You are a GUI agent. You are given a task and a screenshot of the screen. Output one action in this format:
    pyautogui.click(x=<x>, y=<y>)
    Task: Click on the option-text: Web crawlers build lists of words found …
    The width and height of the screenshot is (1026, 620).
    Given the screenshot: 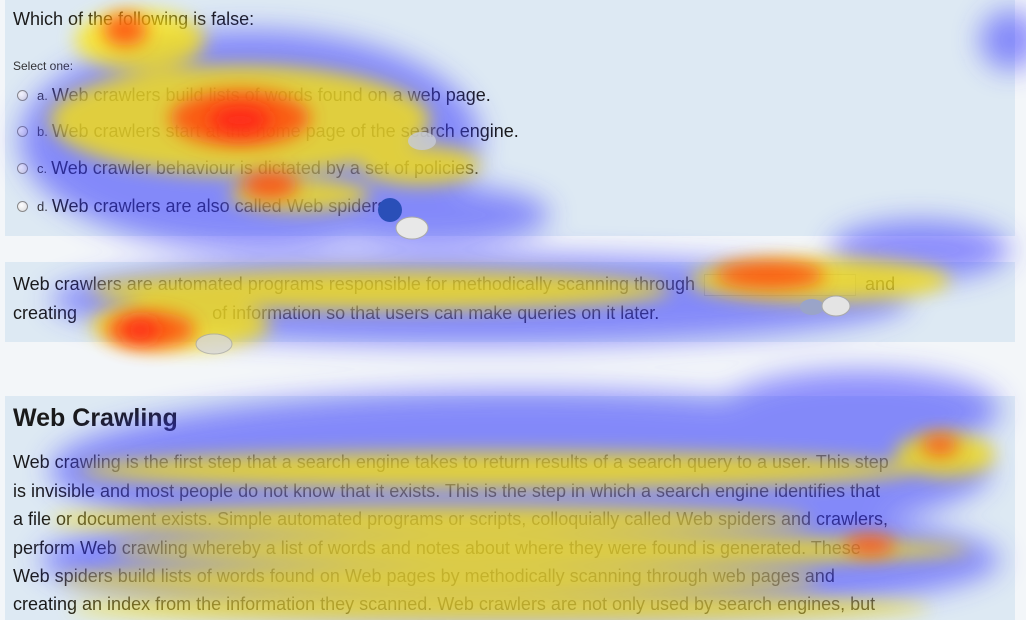 What is the action you would take?
    pyautogui.click(x=271, y=94)
    